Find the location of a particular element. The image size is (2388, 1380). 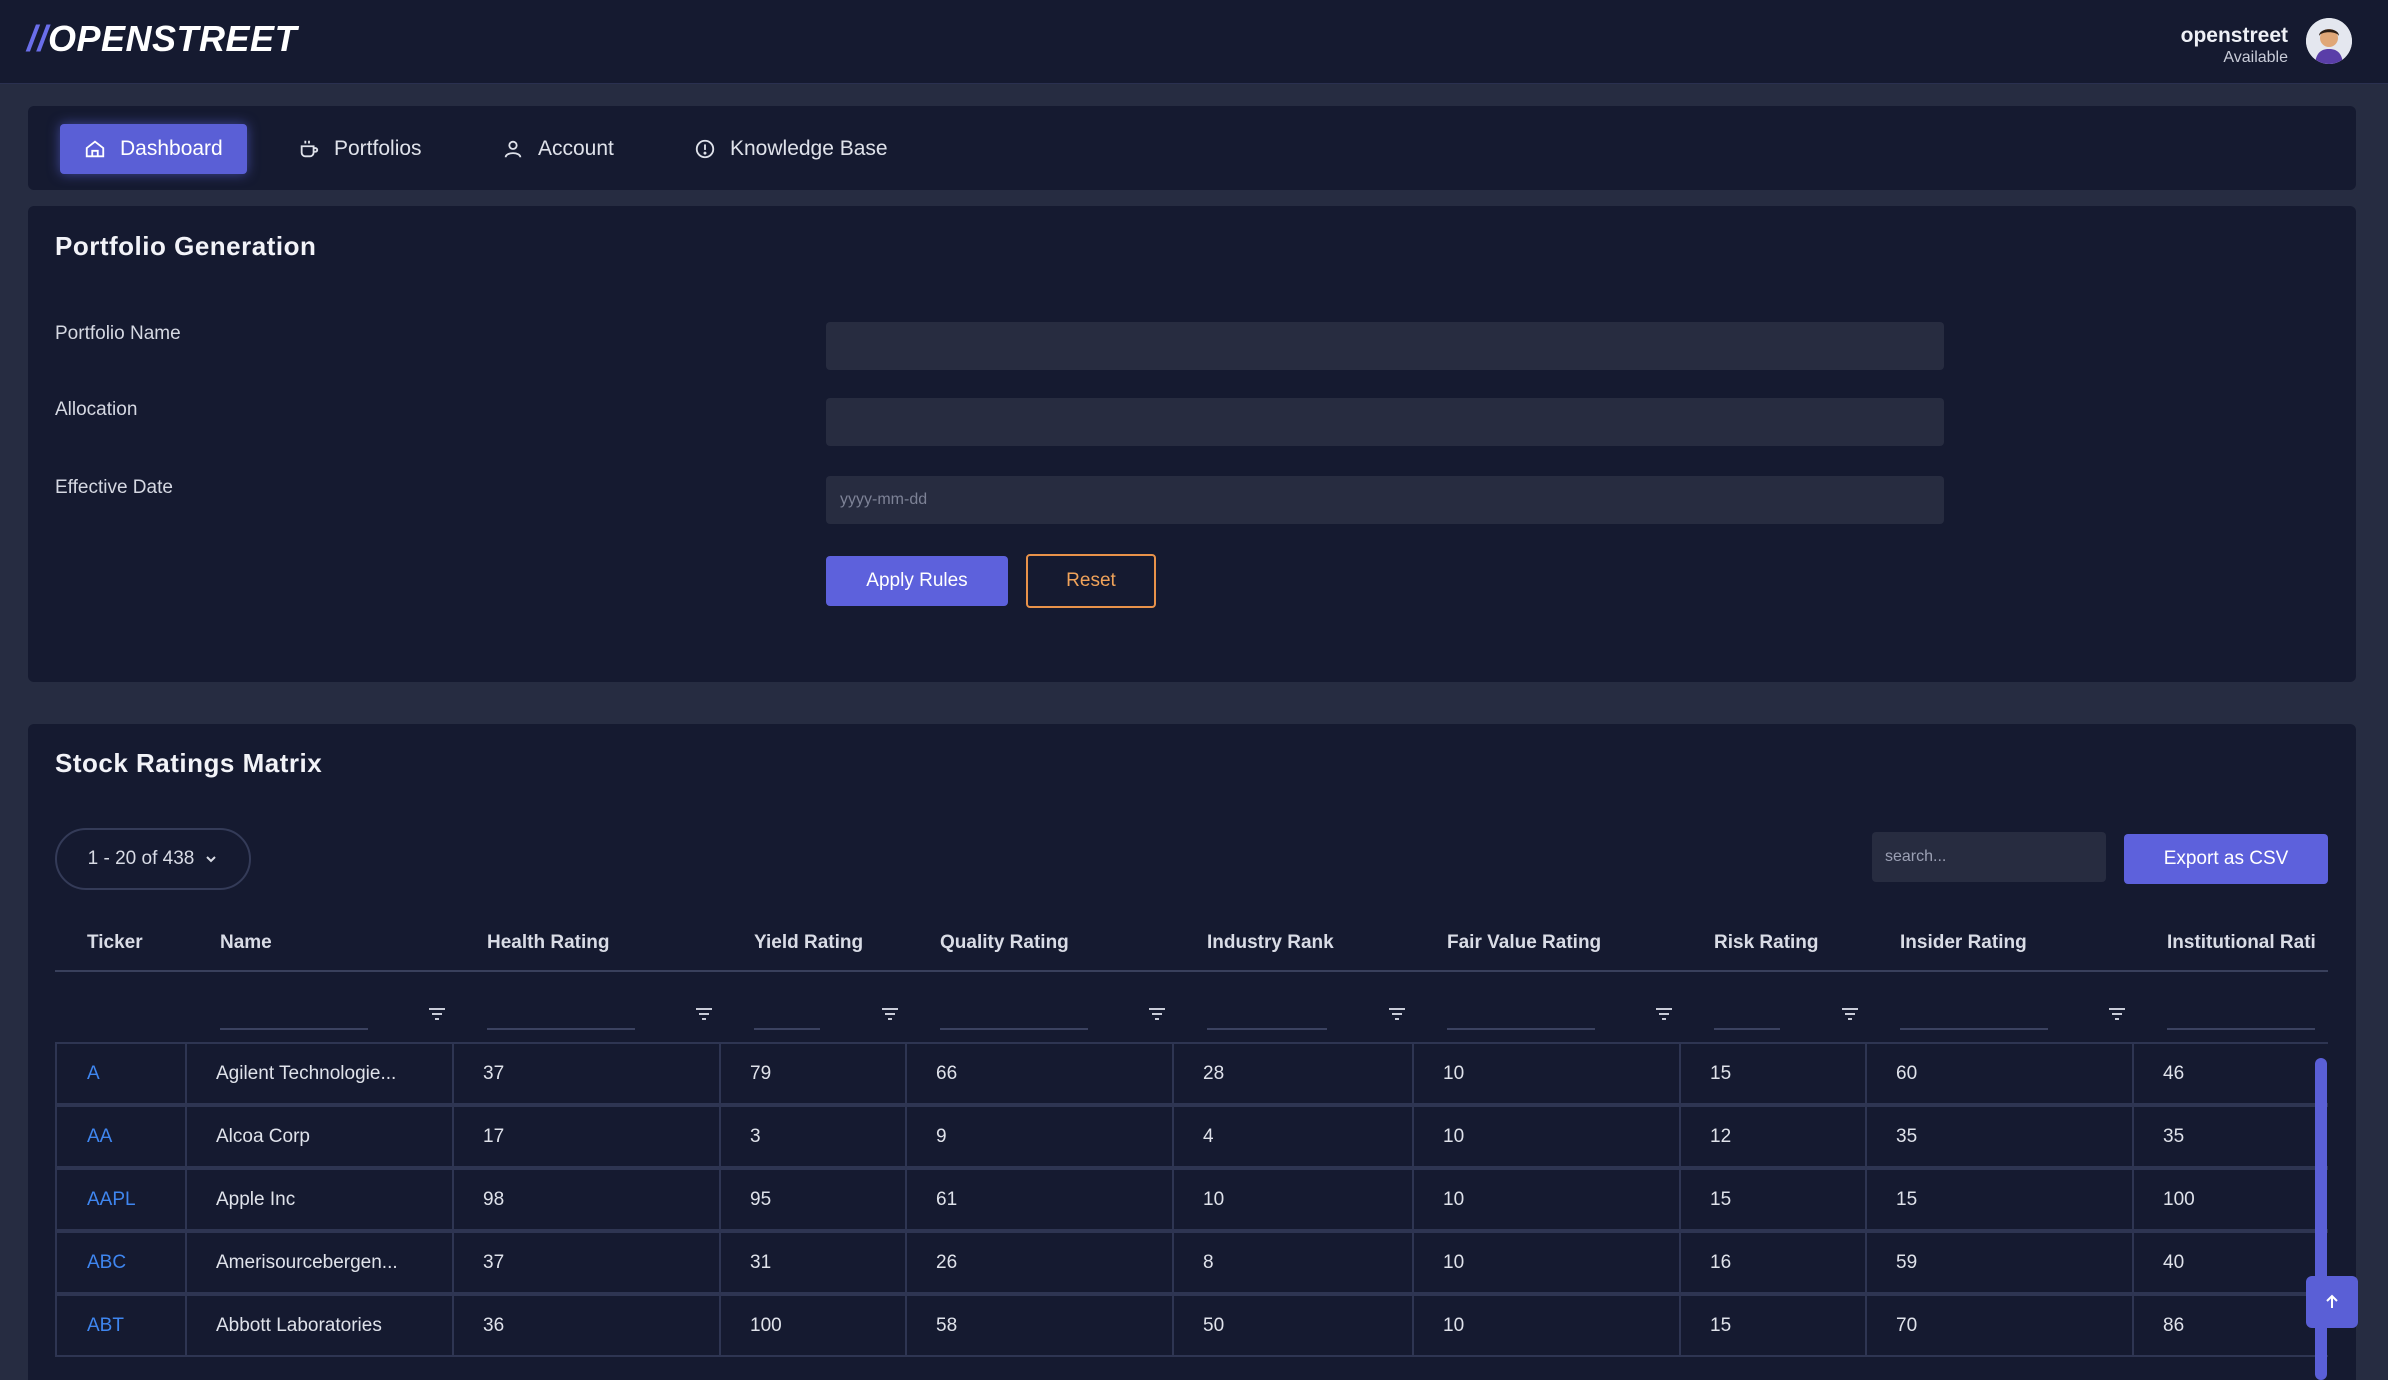

effective-date-input is located at coordinates (1385, 500).